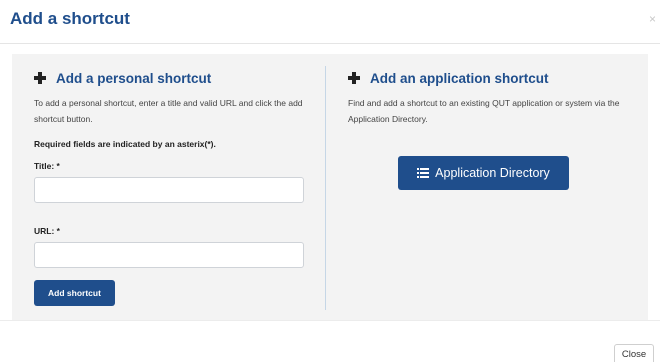 The width and height of the screenshot is (660, 362). Describe the element at coordinates (134, 78) in the screenshot. I see `personal-shortcut-heading-text: Add a personal shortcut` at that location.